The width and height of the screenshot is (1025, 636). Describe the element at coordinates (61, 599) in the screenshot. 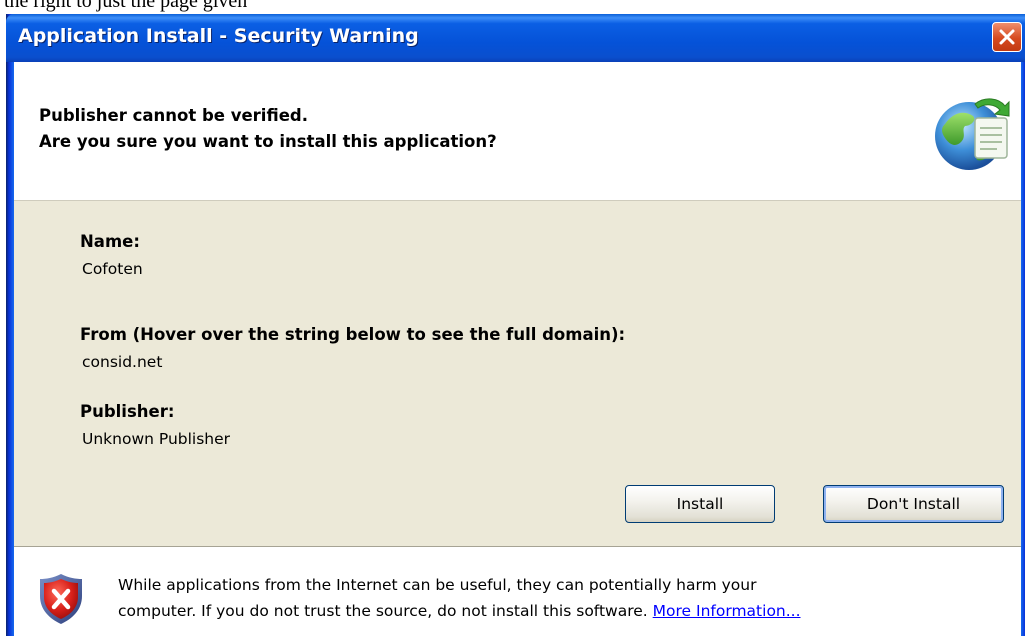

I see `shield-warning-icon` at that location.